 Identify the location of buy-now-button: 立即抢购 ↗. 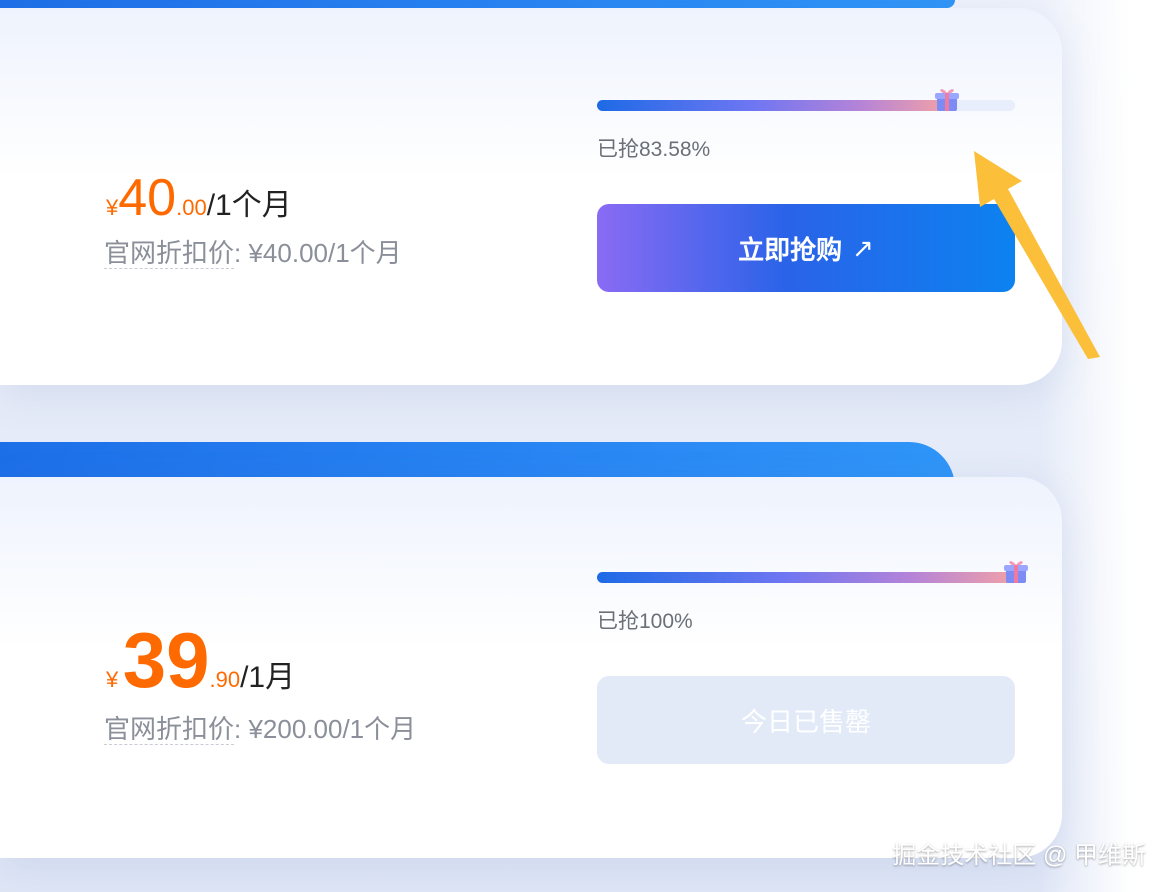
(806, 248).